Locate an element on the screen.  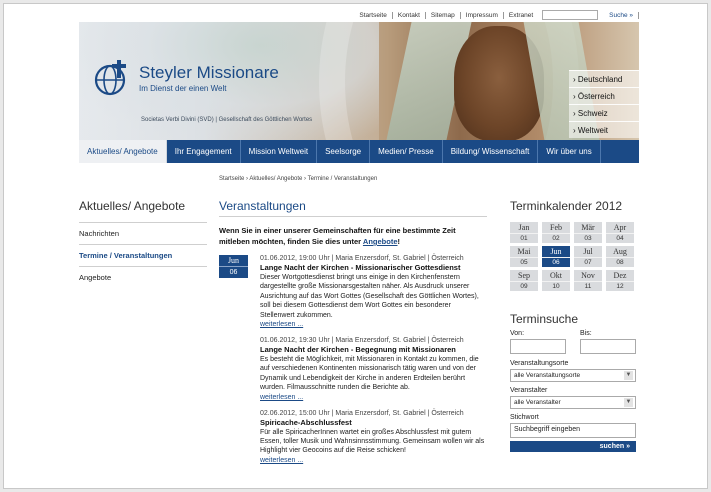
sidebar-item-angebote: Angebote is located at coordinates (143, 277).